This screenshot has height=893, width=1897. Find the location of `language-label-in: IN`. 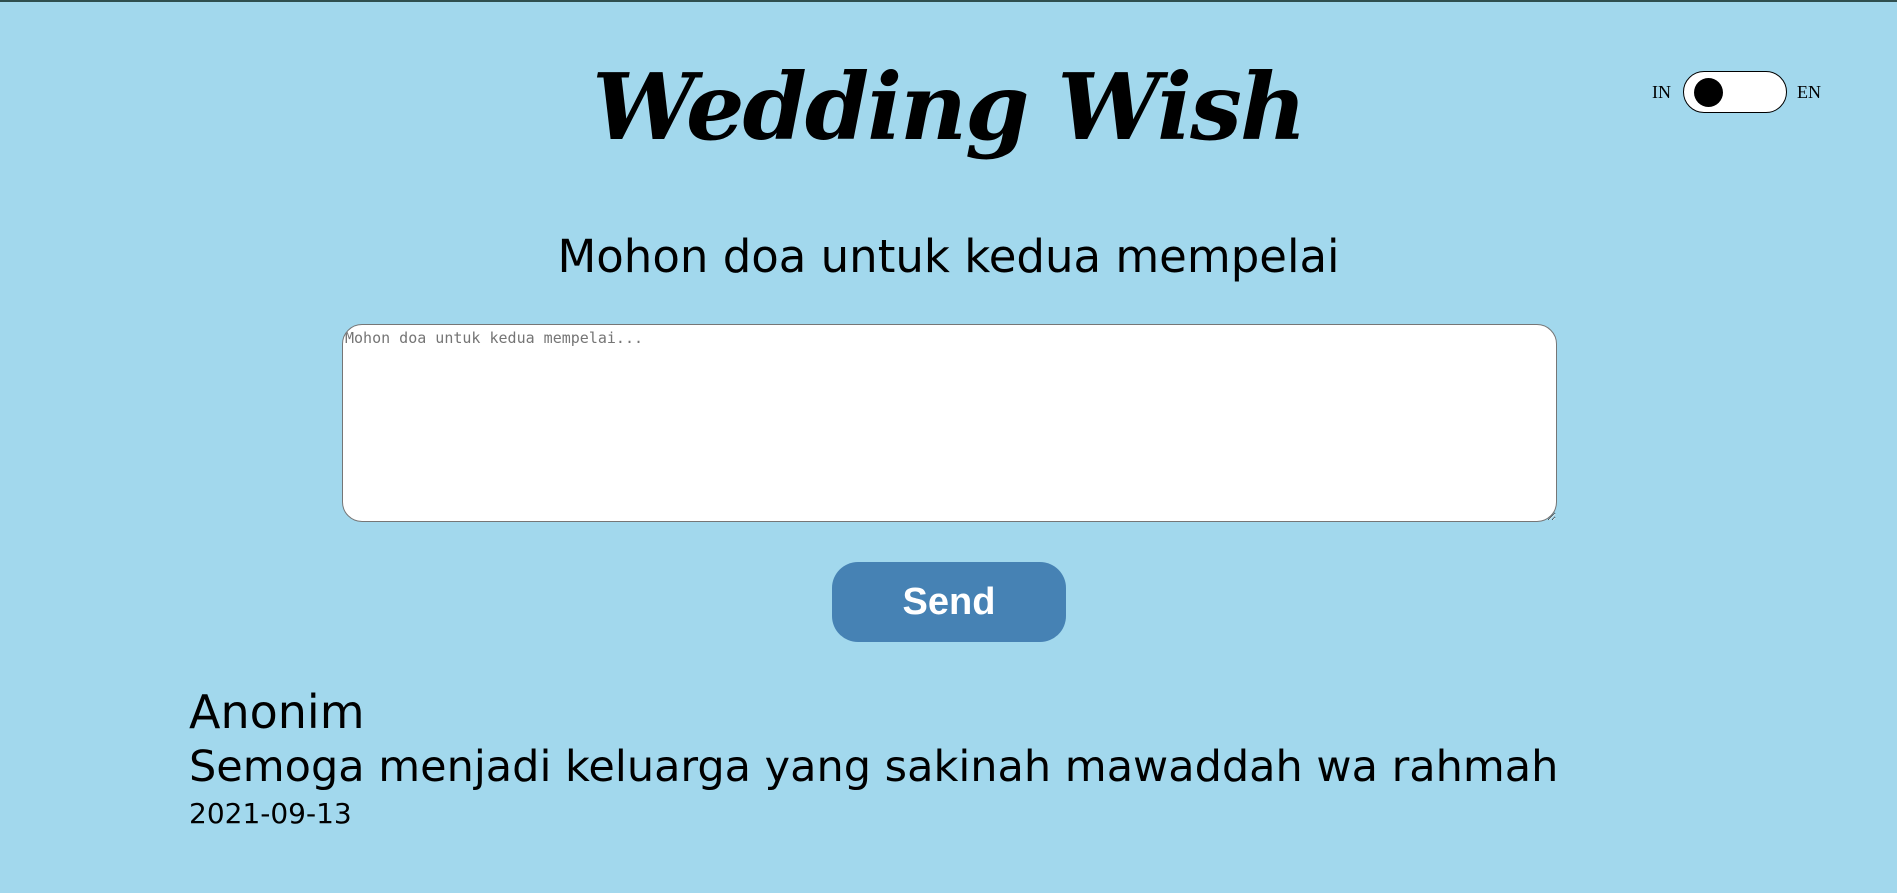

language-label-in: IN is located at coordinates (1661, 91).